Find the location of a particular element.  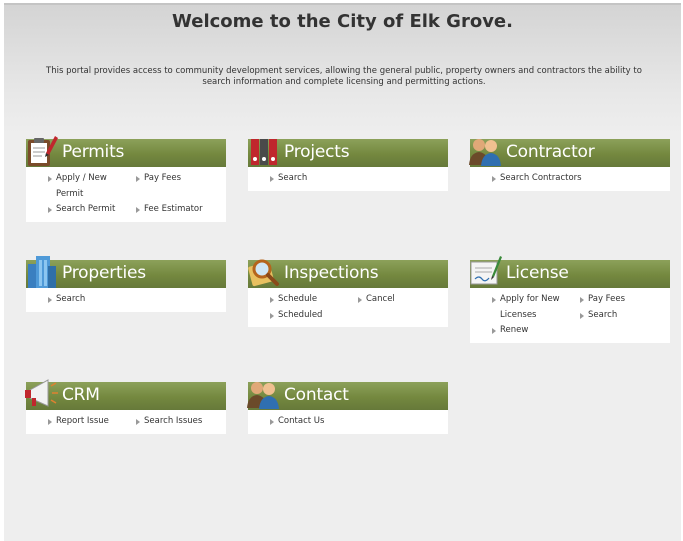

tile-title-projects: Projects is located at coordinates (317, 152).